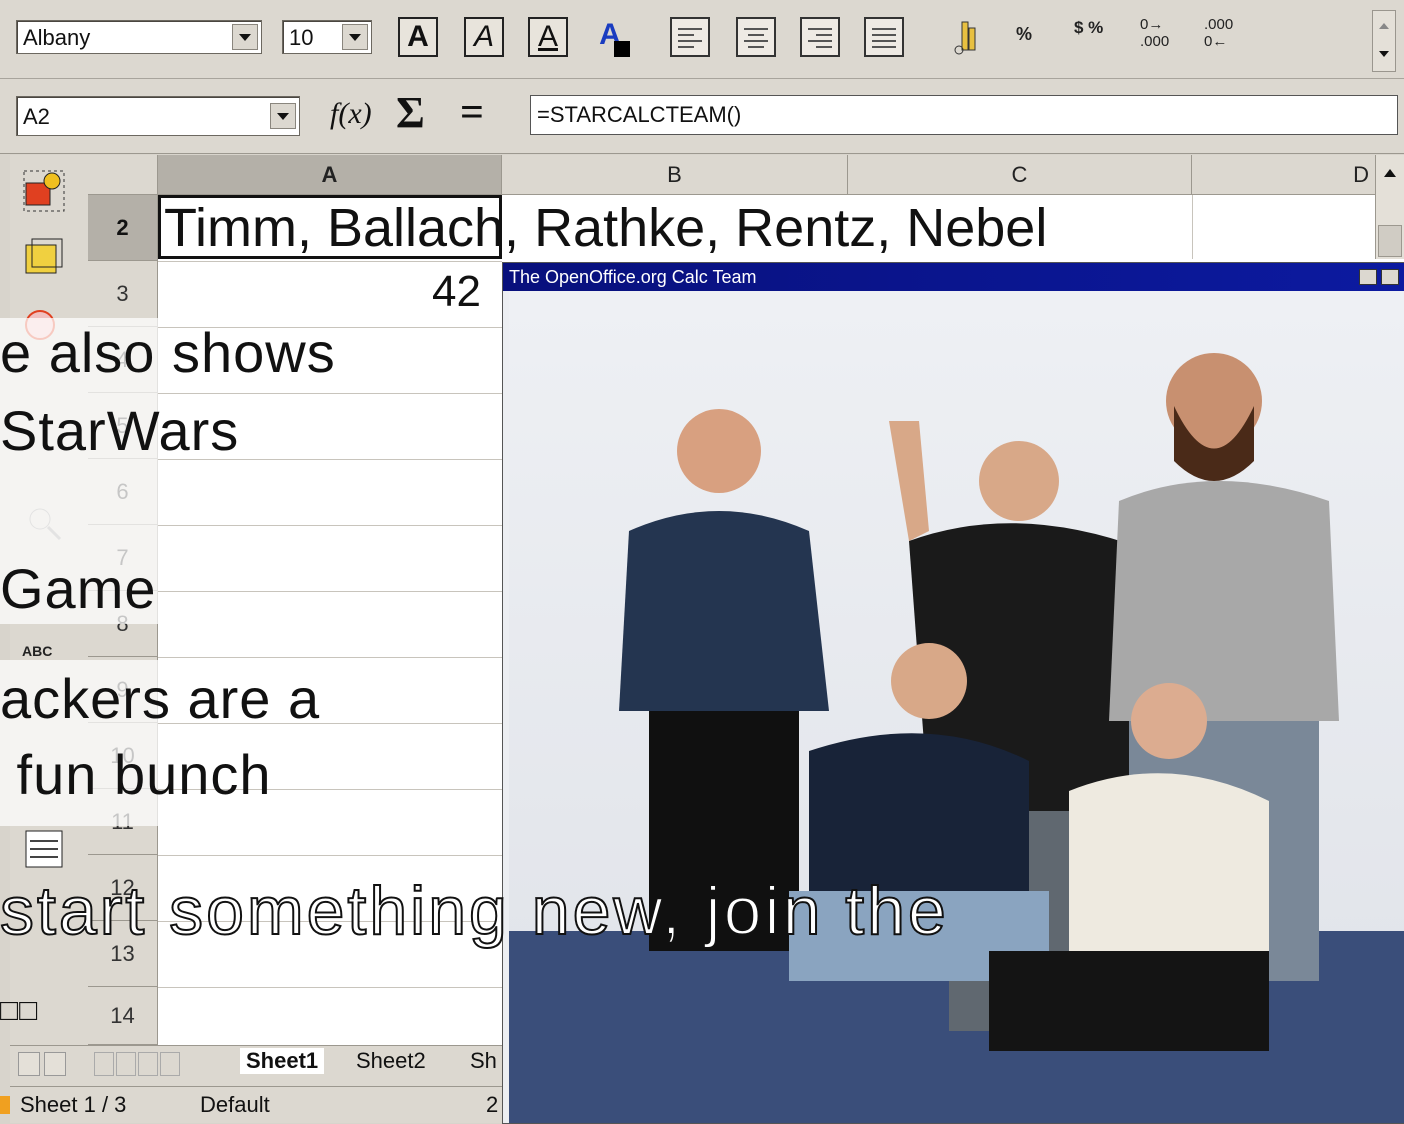  Describe the element at coordinates (1284, 175) in the screenshot. I see `column-header-d: D` at that location.